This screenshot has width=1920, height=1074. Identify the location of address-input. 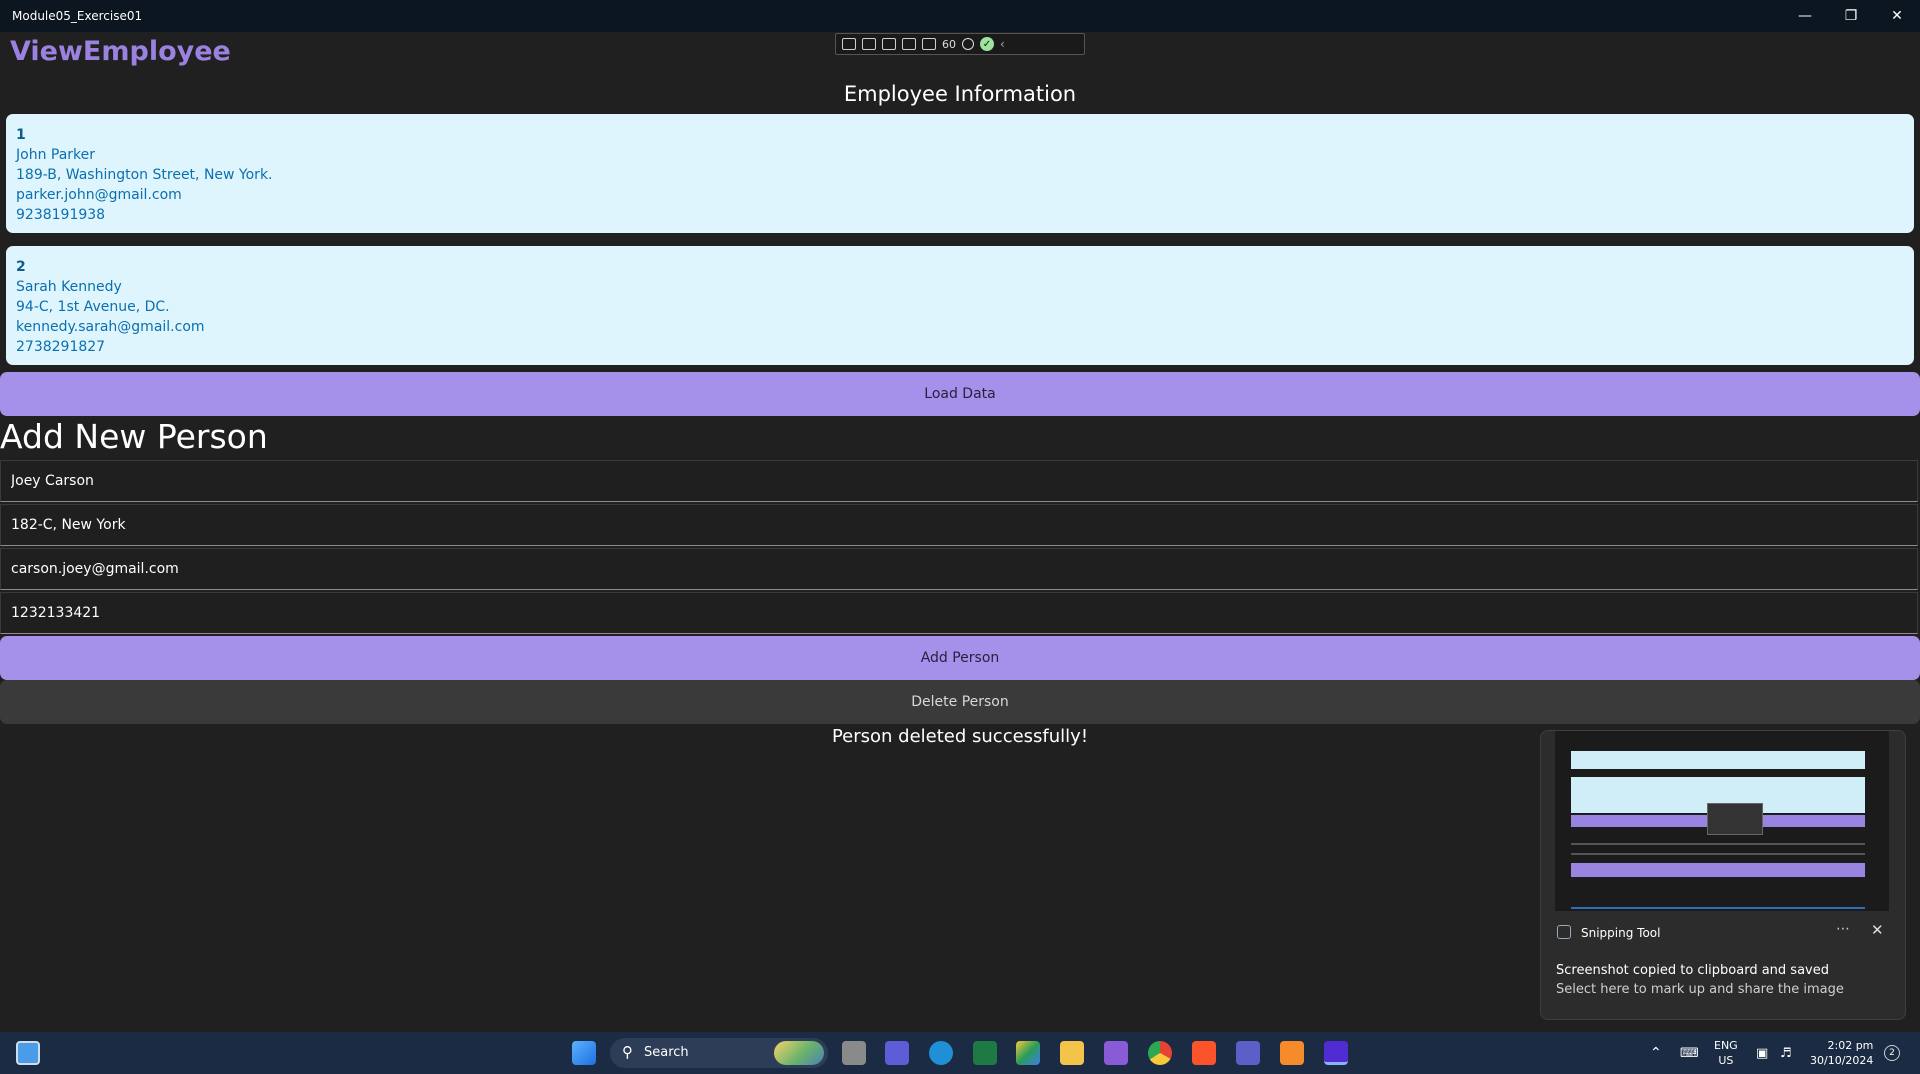
(959, 525).